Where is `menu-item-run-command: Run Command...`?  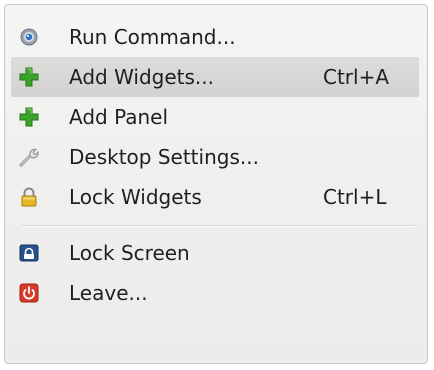
menu-item-run-command: Run Command... is located at coordinates (215, 37).